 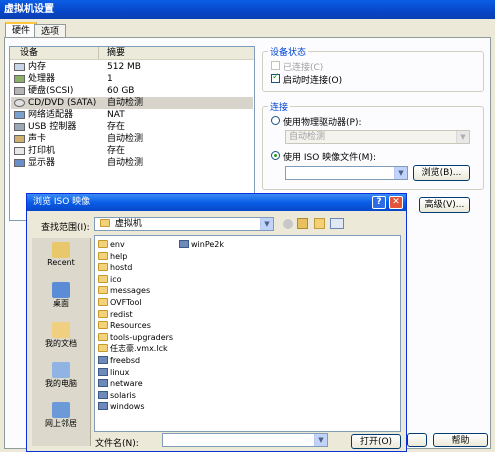 What do you see at coordinates (112, 256) in the screenshot?
I see `file-item: help` at bounding box center [112, 256].